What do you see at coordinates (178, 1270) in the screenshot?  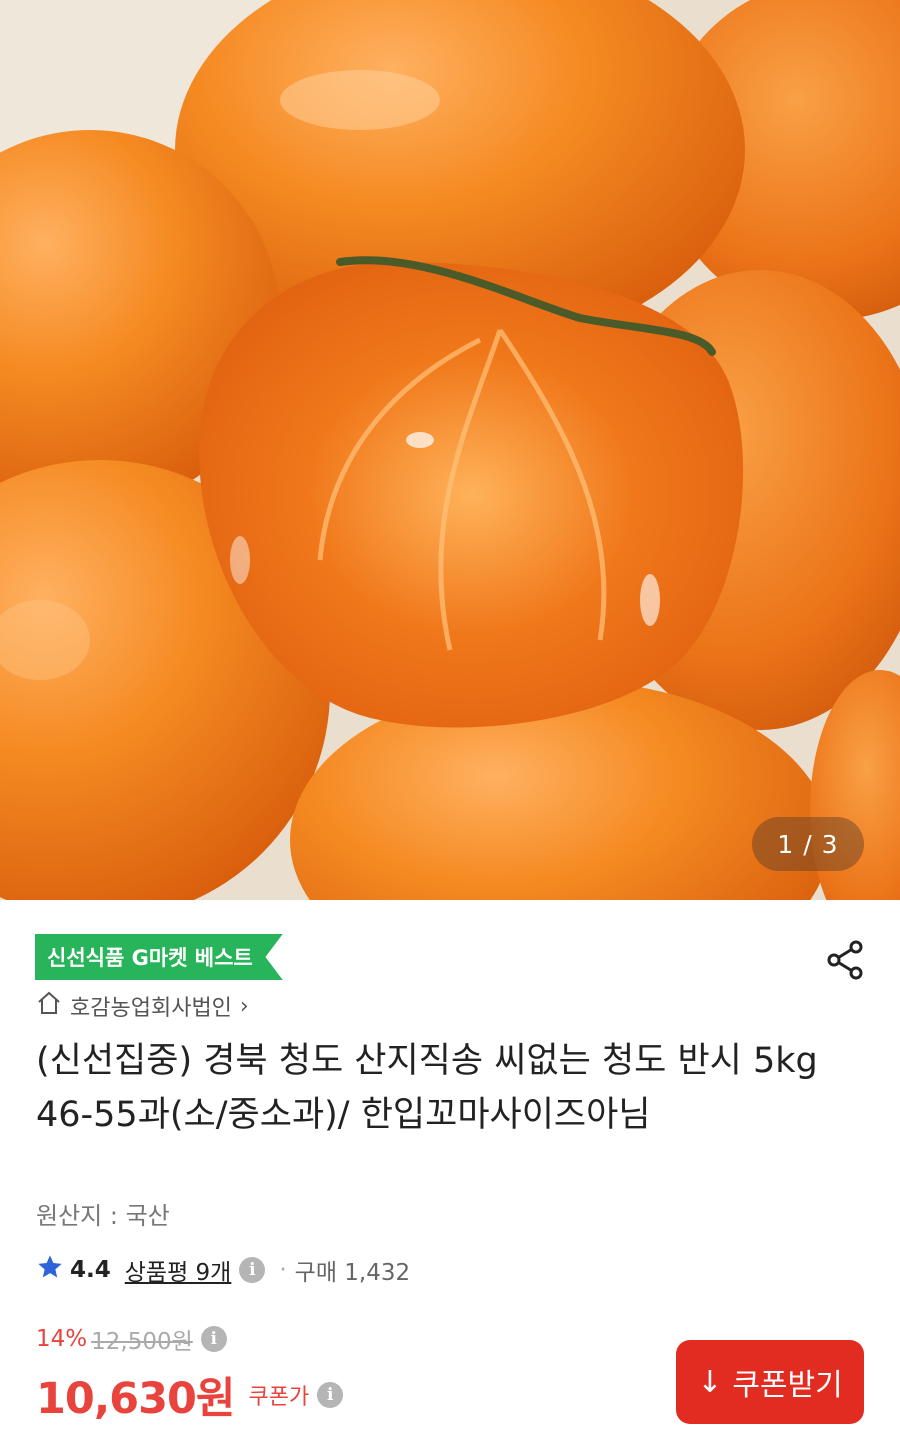 I see `reviews-link: 상품평 9개` at bounding box center [178, 1270].